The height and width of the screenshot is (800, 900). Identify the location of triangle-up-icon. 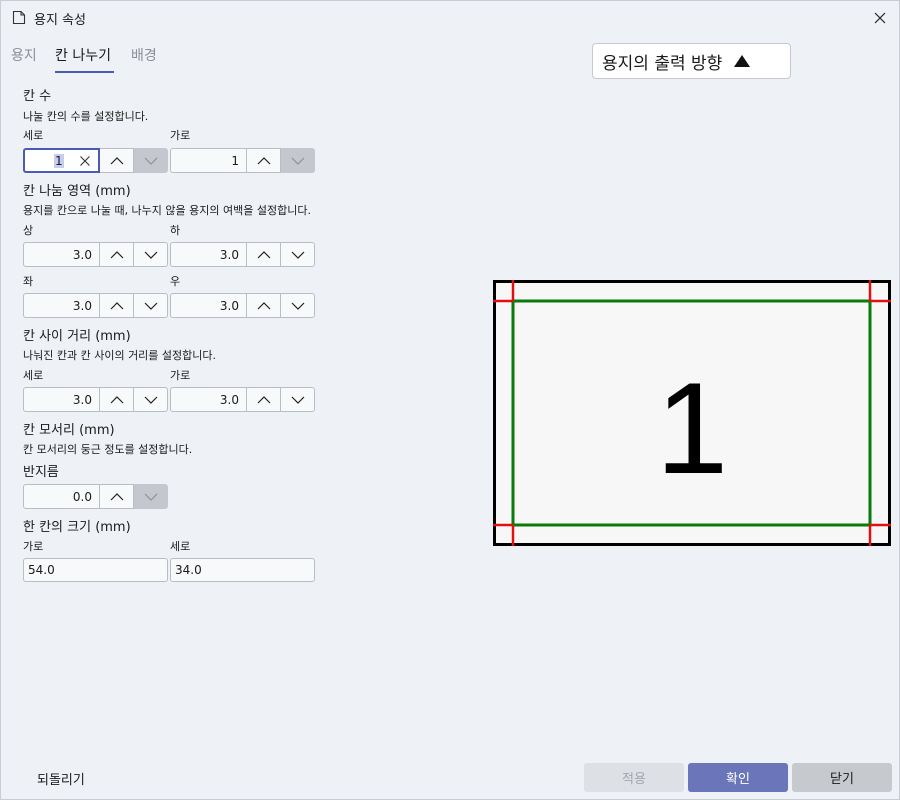
(742, 61).